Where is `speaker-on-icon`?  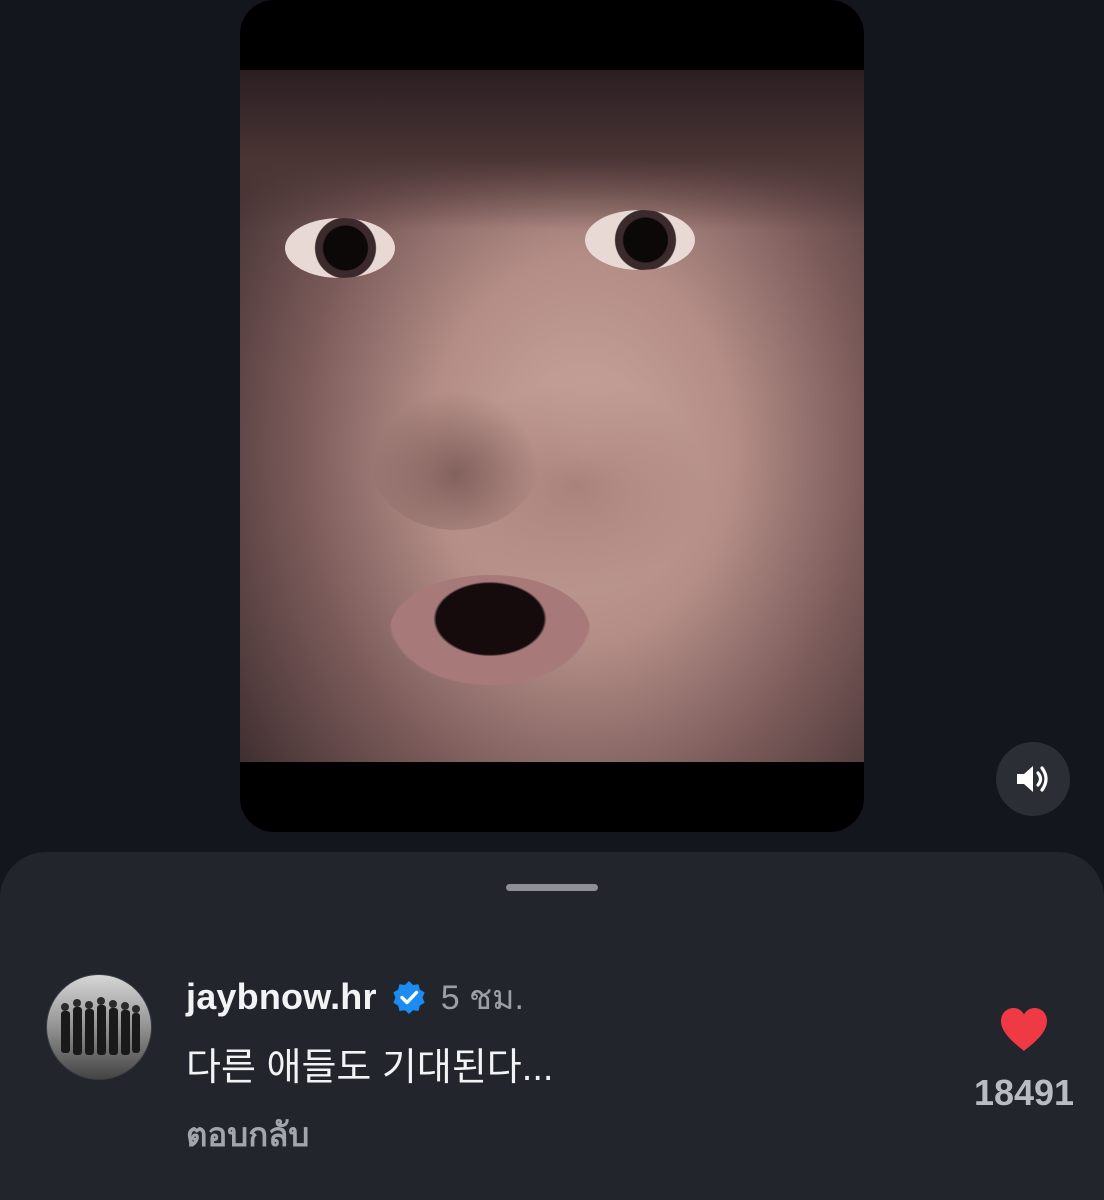 speaker-on-icon is located at coordinates (1032, 779).